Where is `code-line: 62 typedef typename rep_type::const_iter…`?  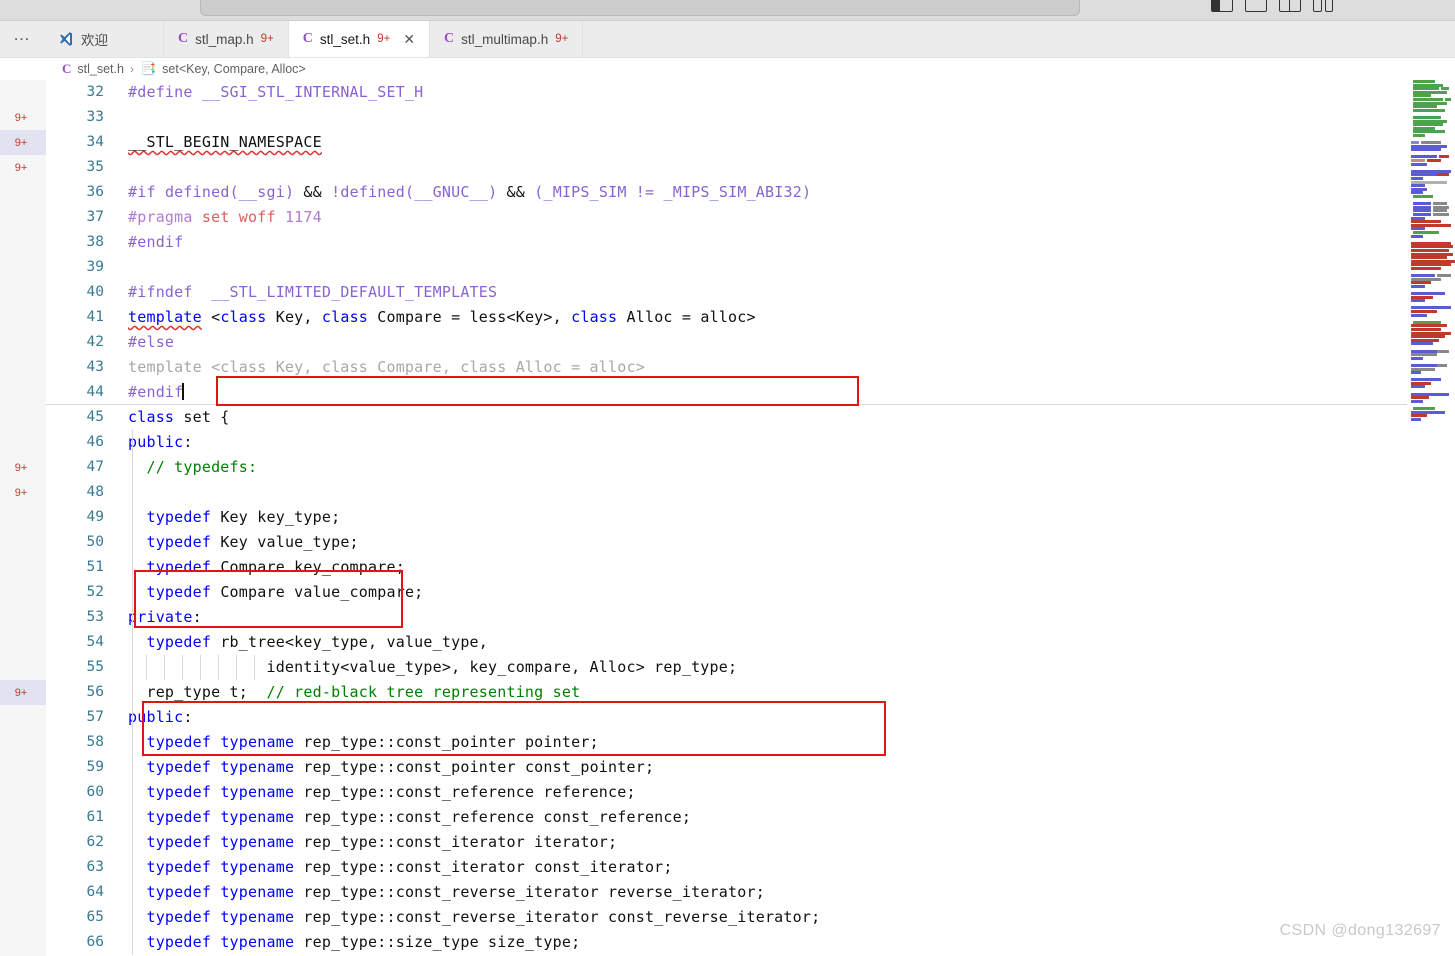
code-line: 62 typedef typename rep_type::const_iter… is located at coordinates (750, 842).